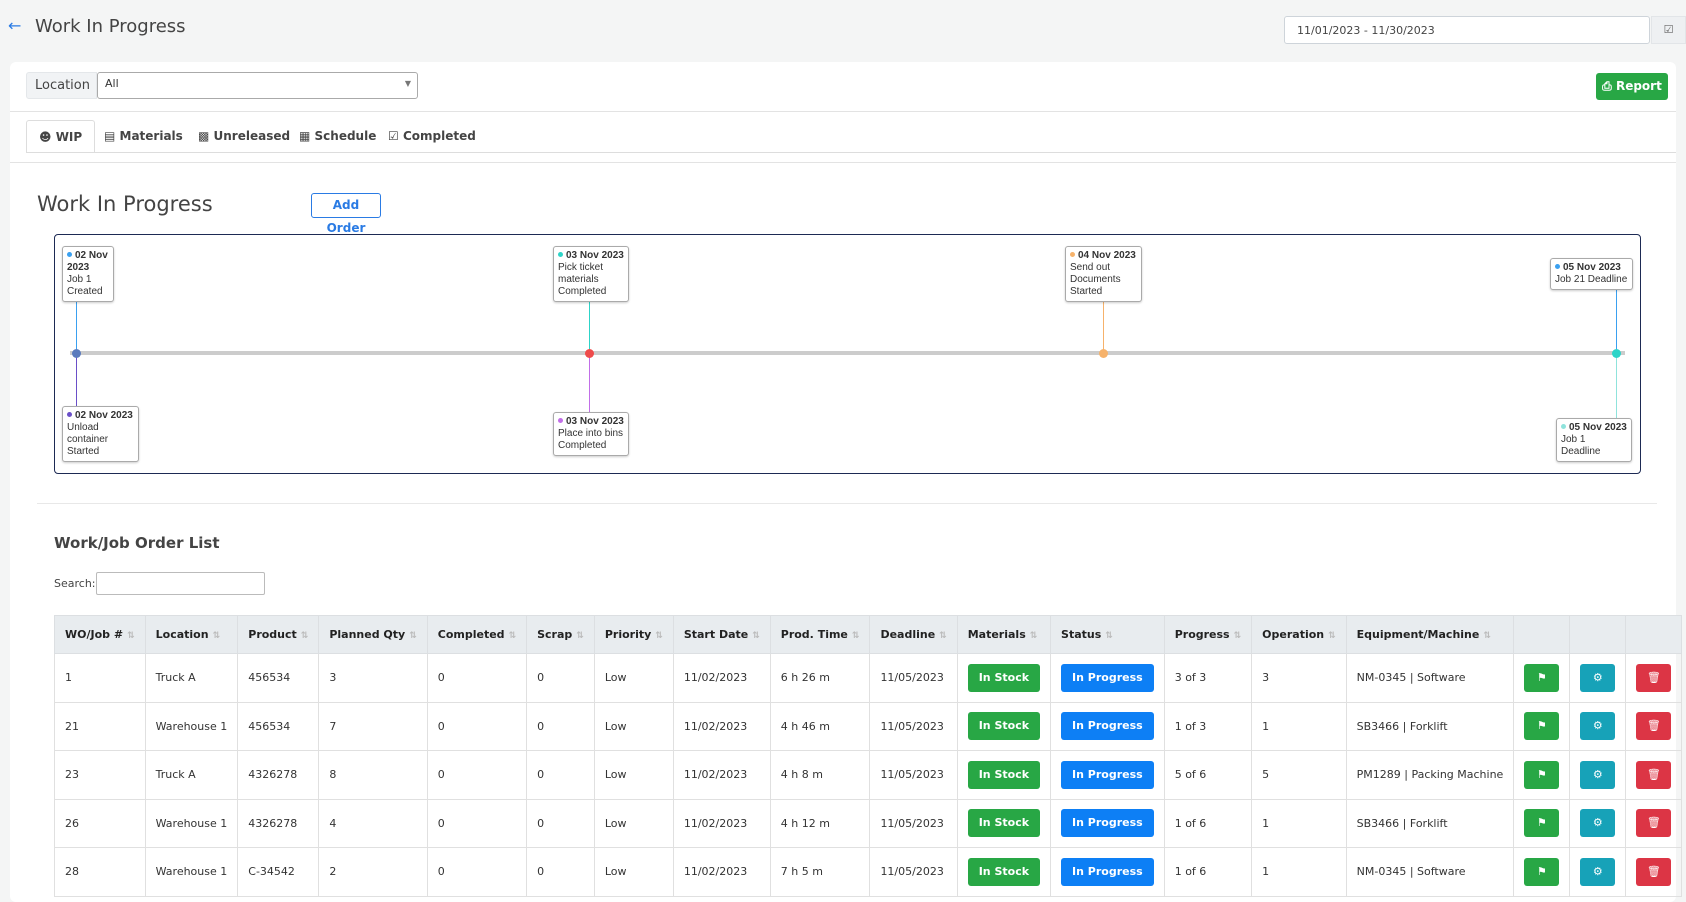 This screenshot has width=1686, height=902. I want to click on column-label: Product, so click(272, 634).